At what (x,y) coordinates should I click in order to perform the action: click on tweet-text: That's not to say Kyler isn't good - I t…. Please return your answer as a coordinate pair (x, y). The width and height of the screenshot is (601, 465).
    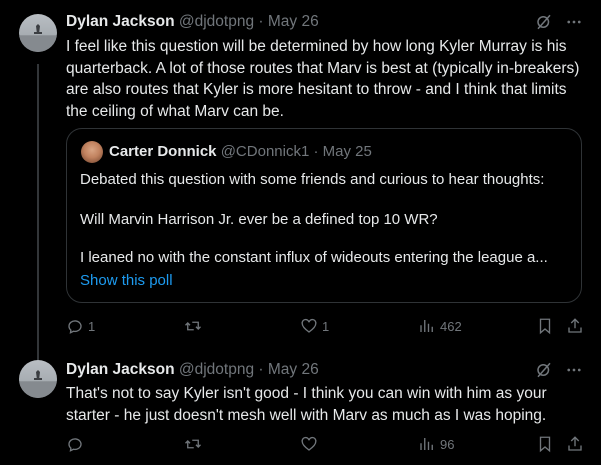
    Looking at the image, I should click on (306, 404).